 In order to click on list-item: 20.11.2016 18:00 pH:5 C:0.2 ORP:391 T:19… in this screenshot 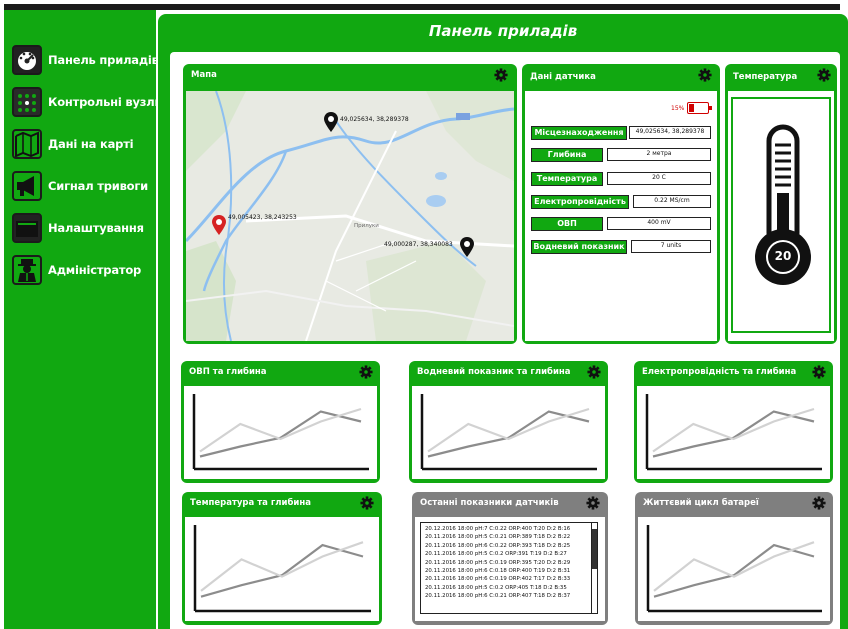, I will do `click(496, 554)`.